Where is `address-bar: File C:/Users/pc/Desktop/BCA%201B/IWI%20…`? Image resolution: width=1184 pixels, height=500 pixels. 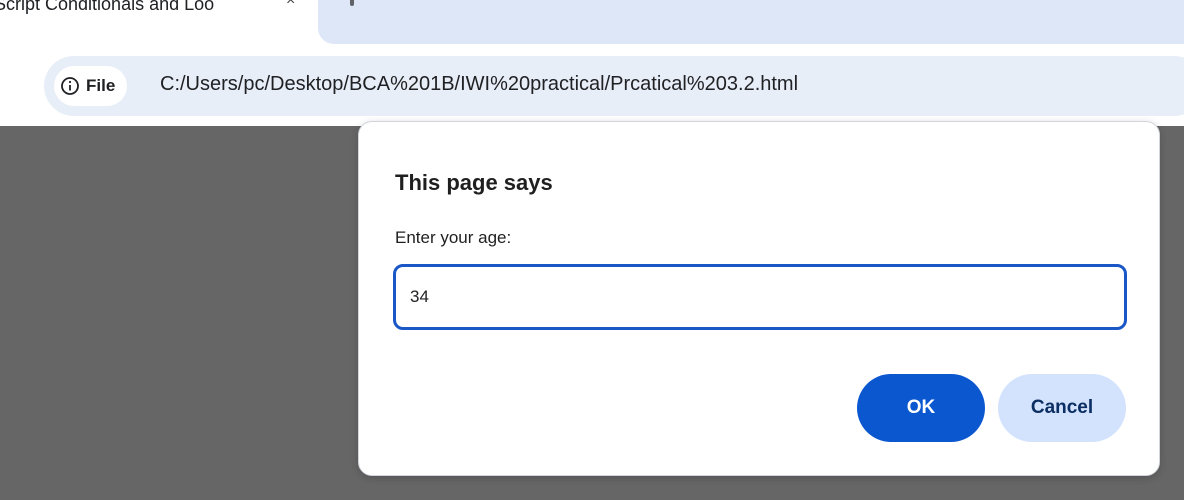
address-bar: File C:/Users/pc/Desktop/BCA%201B/IWI%20… is located at coordinates (614, 86).